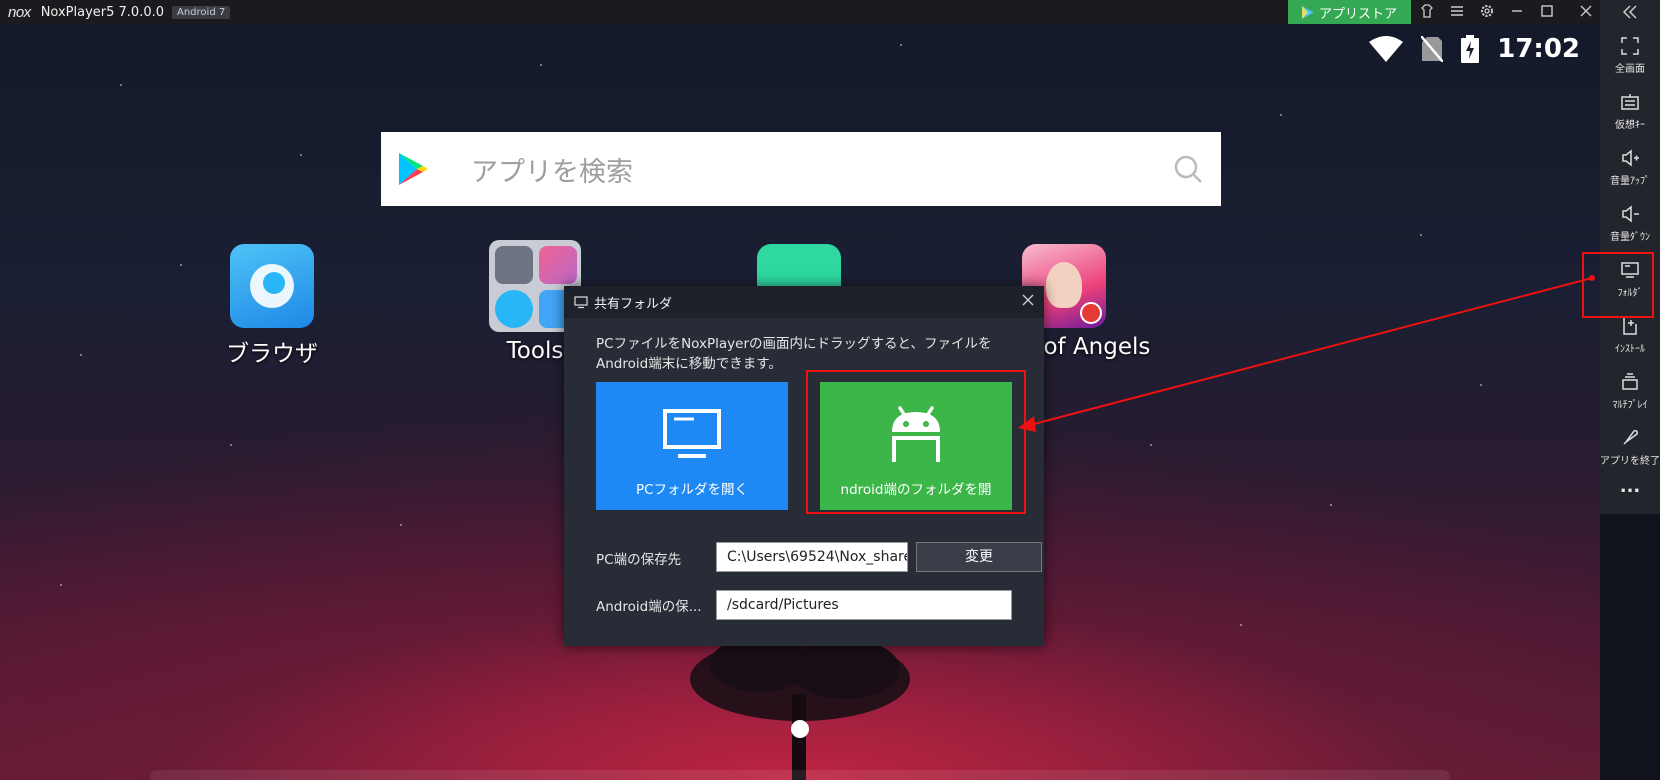 Image resolution: width=1660 pixels, height=780 pixels. Describe the element at coordinates (1630, 446) in the screenshot. I see `sidebar-item-close-apps: アプリを終了` at that location.